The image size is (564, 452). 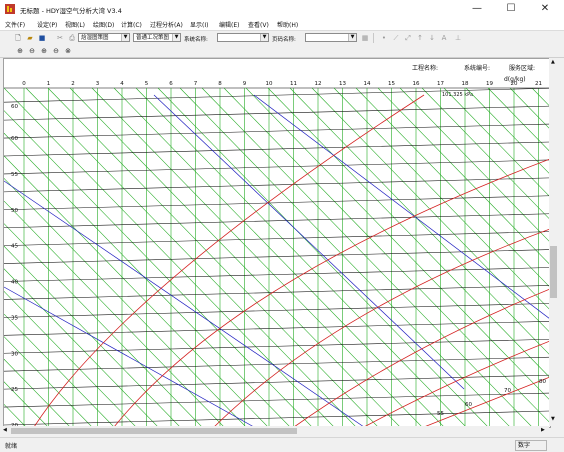 What do you see at coordinates (440, 84) in the screenshot?
I see `x-tick-label: 17` at bounding box center [440, 84].